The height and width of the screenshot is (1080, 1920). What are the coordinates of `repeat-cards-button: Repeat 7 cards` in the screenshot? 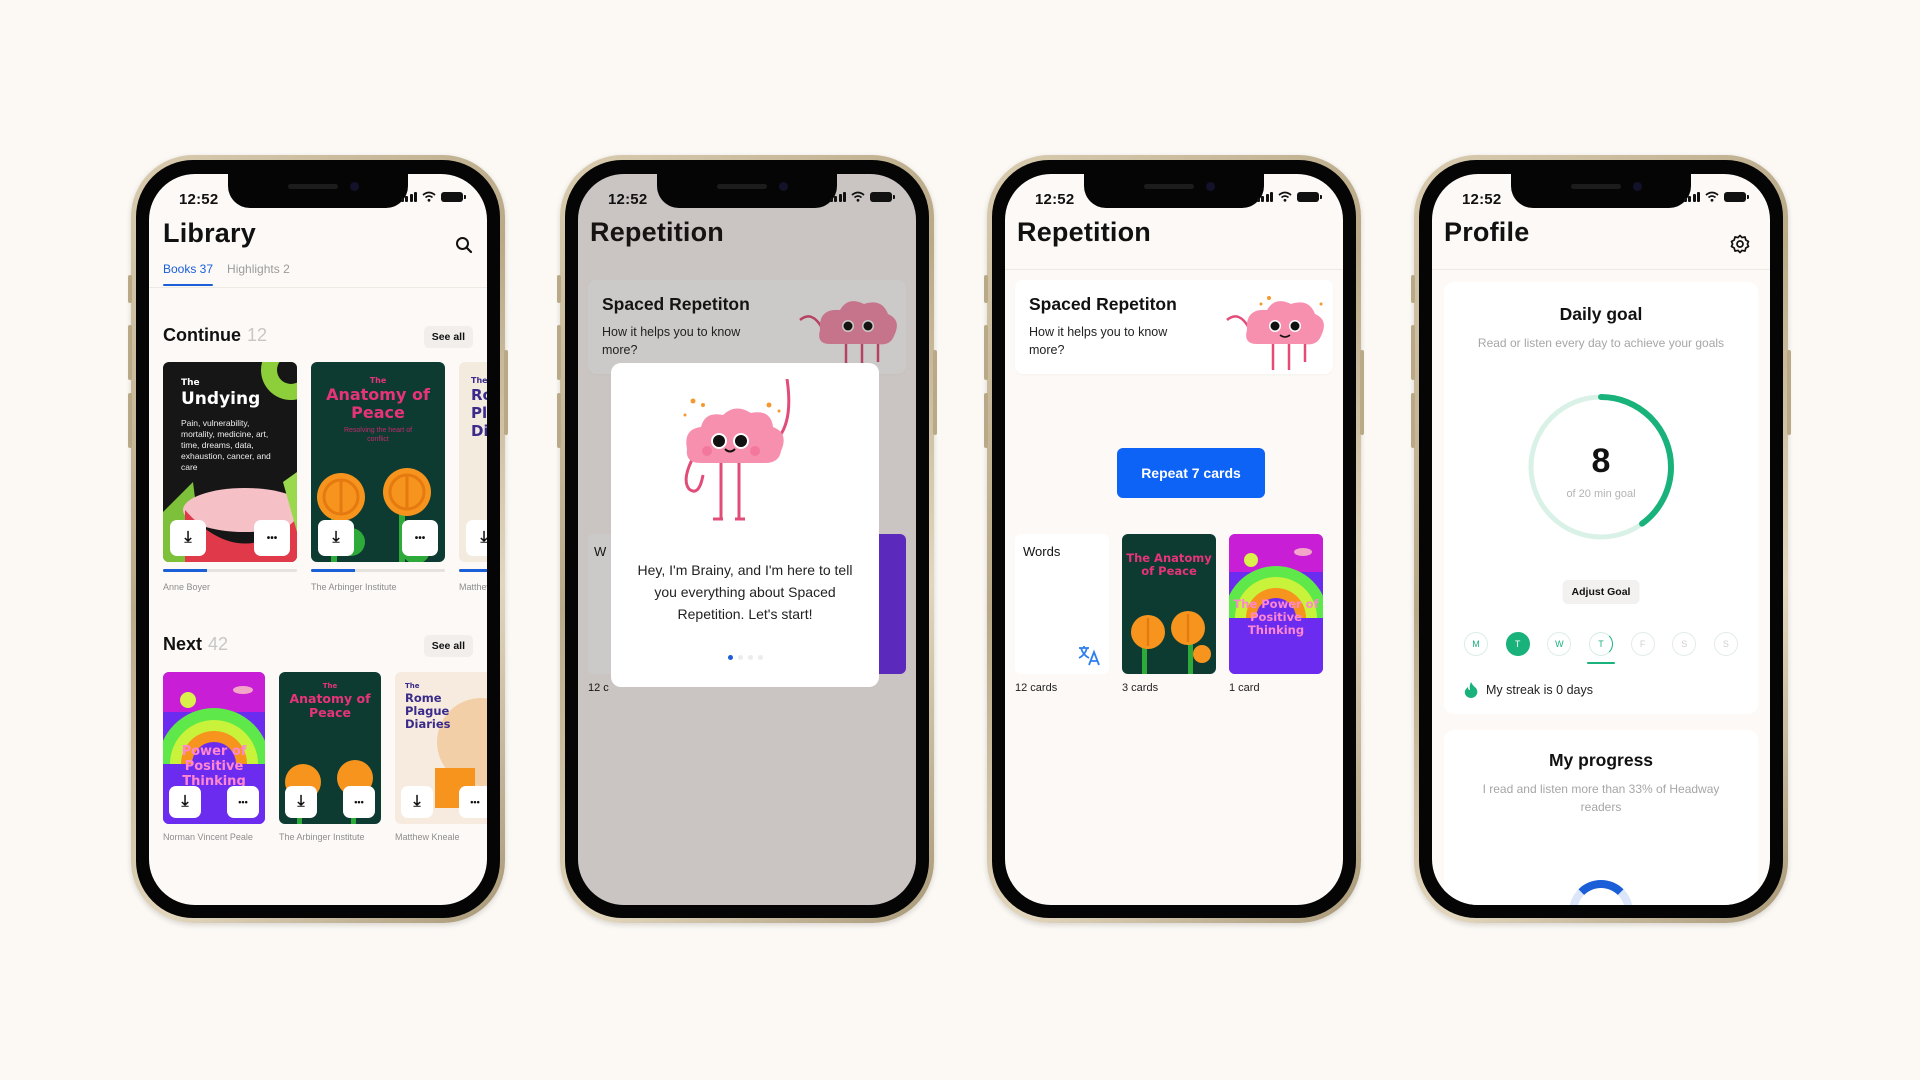 It's located at (1191, 473).